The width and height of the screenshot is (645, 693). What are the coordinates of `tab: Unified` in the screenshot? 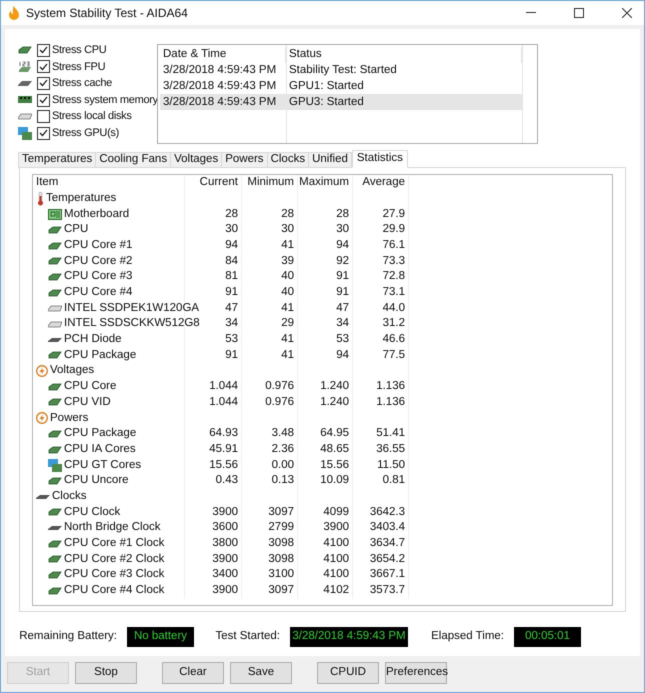 It's located at (330, 160).